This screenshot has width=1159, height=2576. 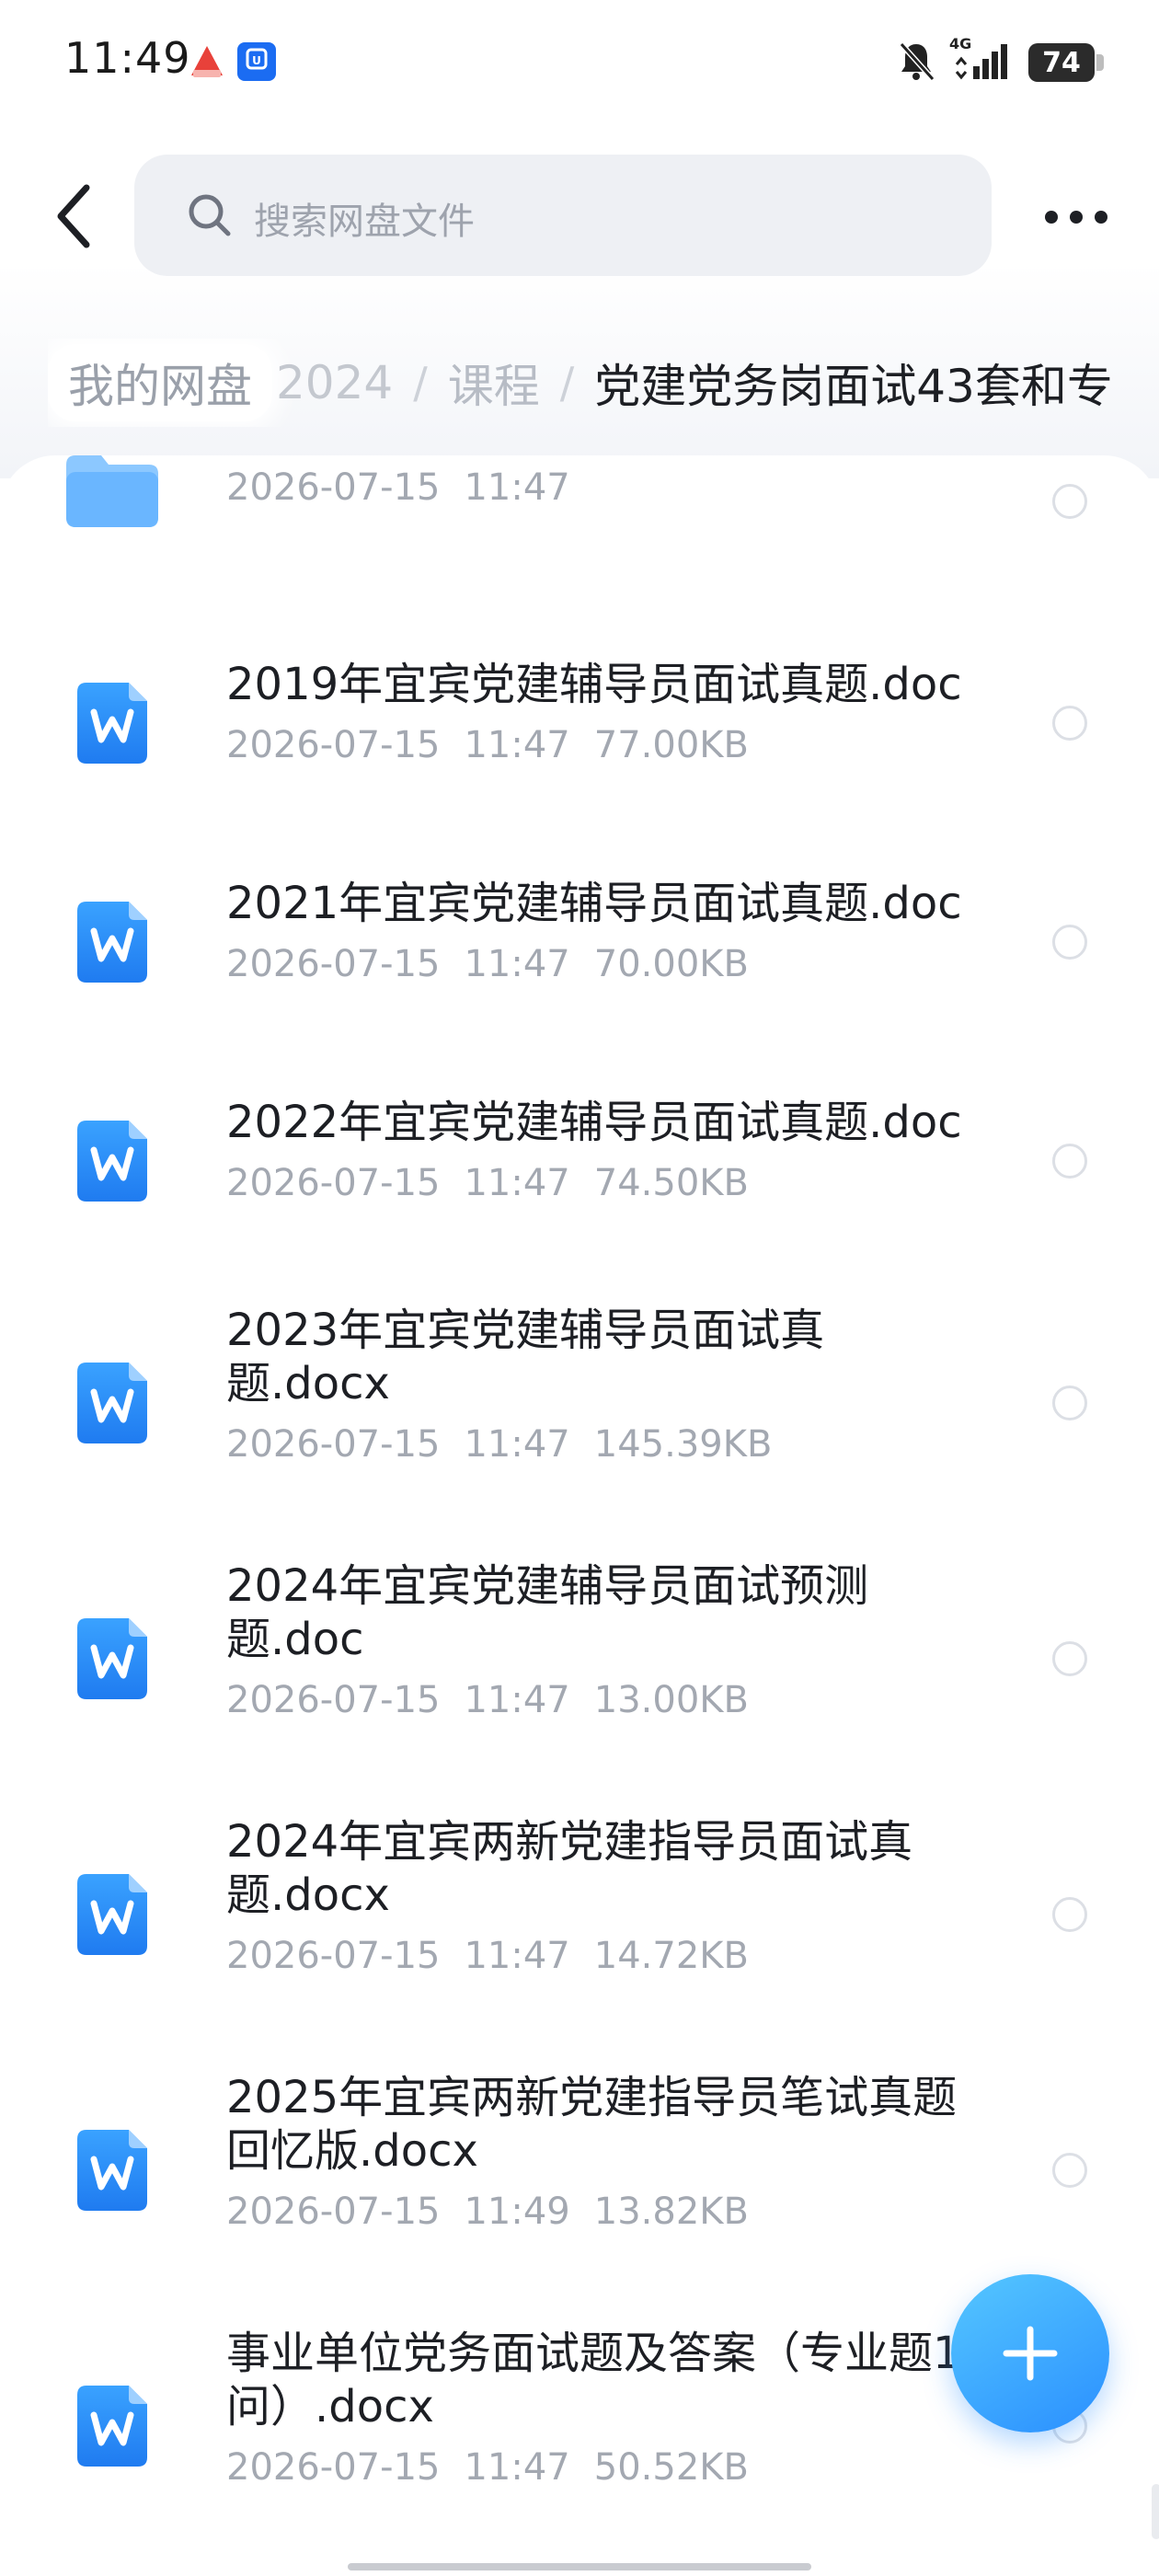 I want to click on battery-icon: 74, so click(x=1066, y=62).